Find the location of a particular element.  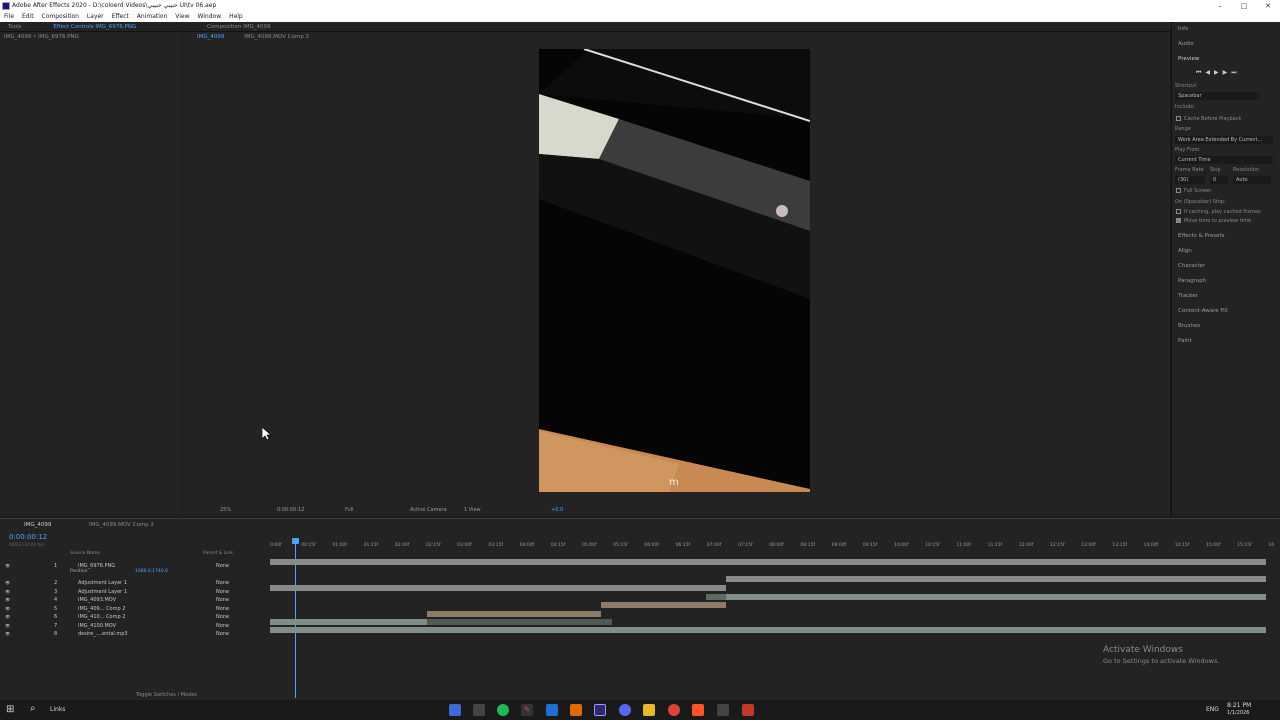

layer-row: 👁 2 Adjustment Layer 1 None is located at coordinates (134, 583).